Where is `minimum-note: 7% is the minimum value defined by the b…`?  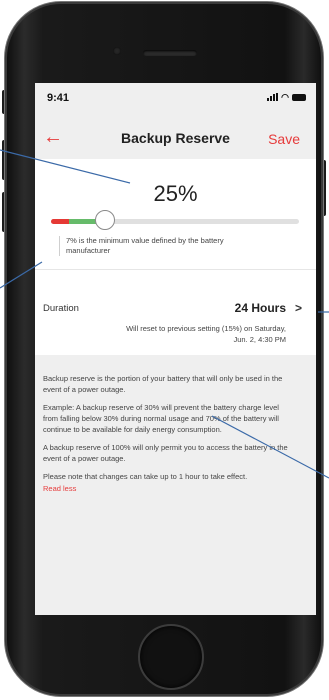
minimum-note: 7% is the minimum value defined by the b… is located at coordinates (162, 246).